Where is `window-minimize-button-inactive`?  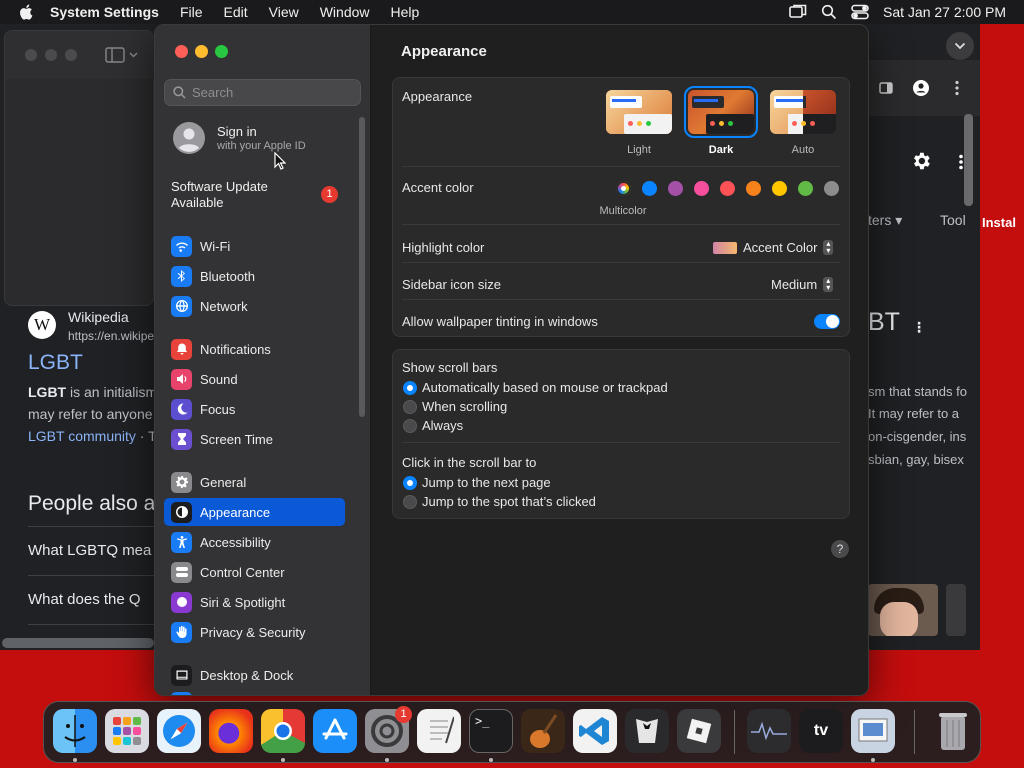
window-minimize-button-inactive is located at coordinates (51, 55).